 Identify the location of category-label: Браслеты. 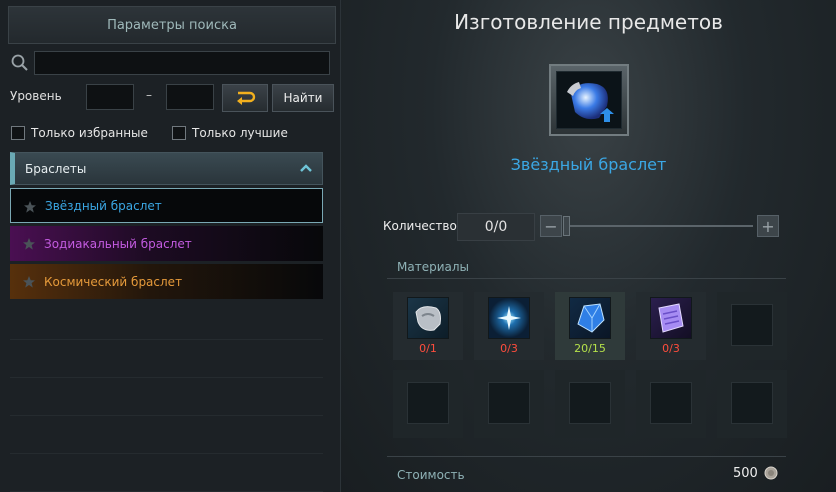
(56, 168).